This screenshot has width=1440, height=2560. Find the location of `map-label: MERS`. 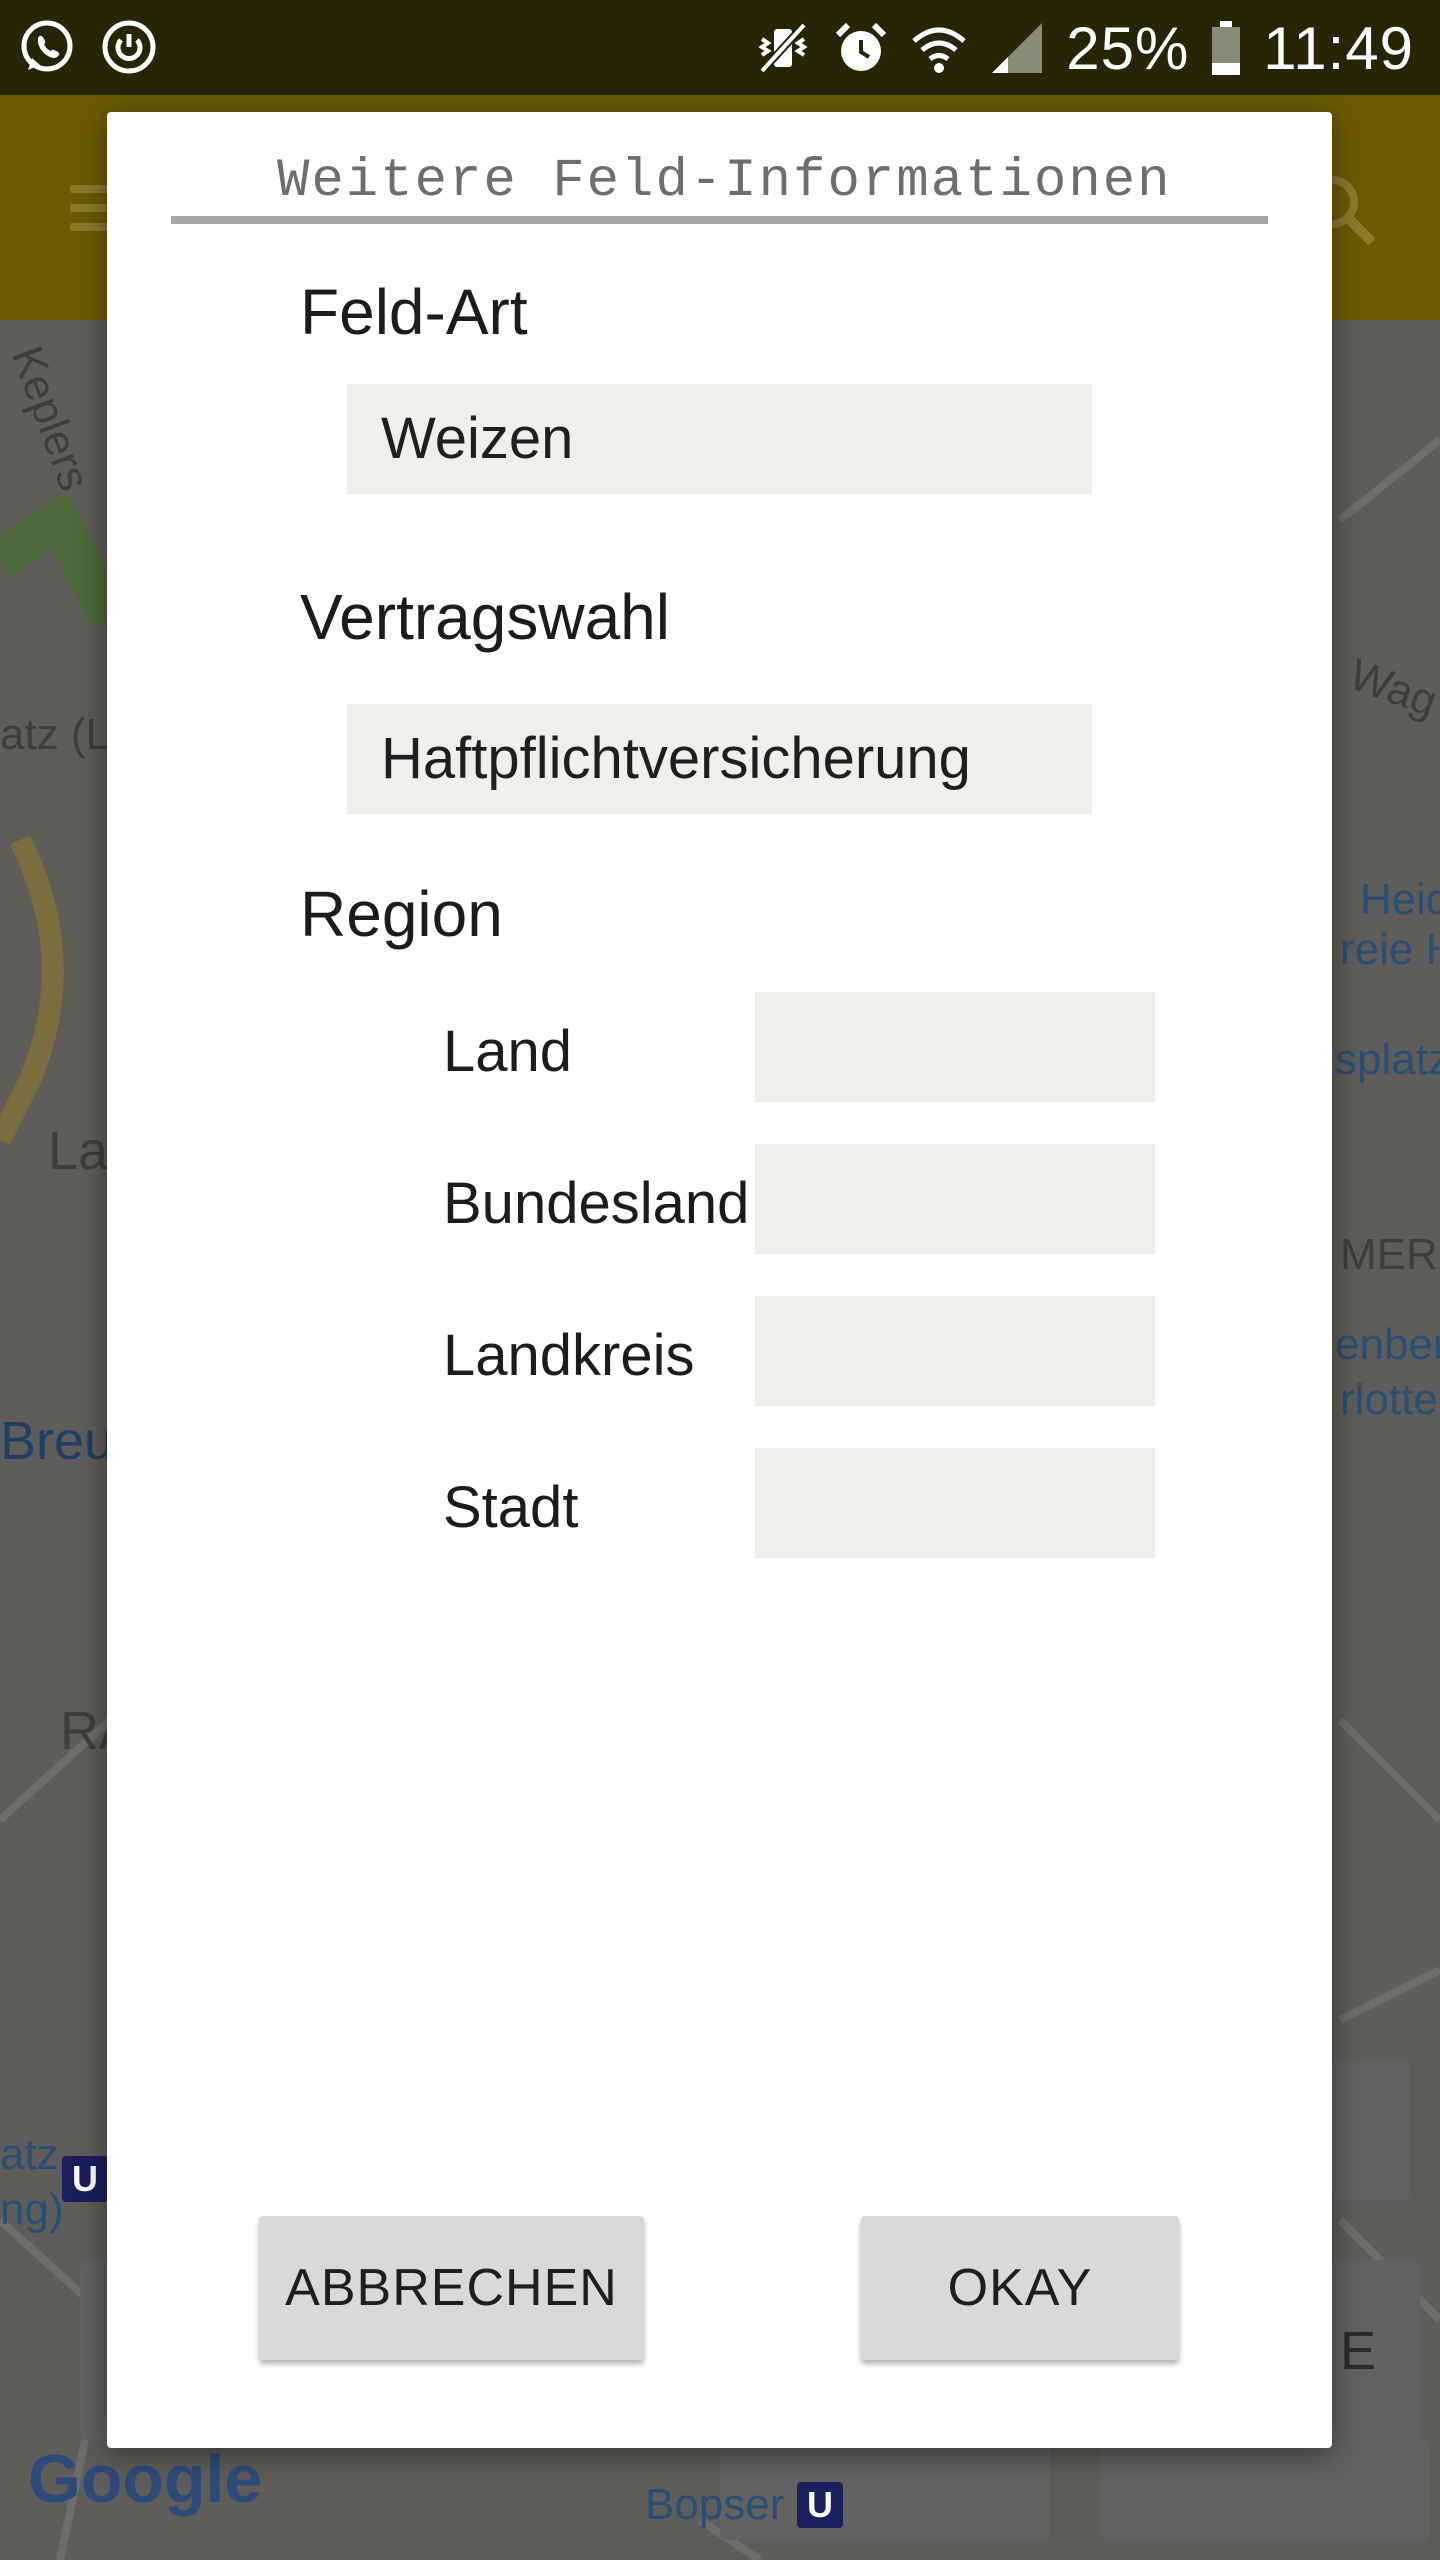

map-label: MERS is located at coordinates (1390, 1254).